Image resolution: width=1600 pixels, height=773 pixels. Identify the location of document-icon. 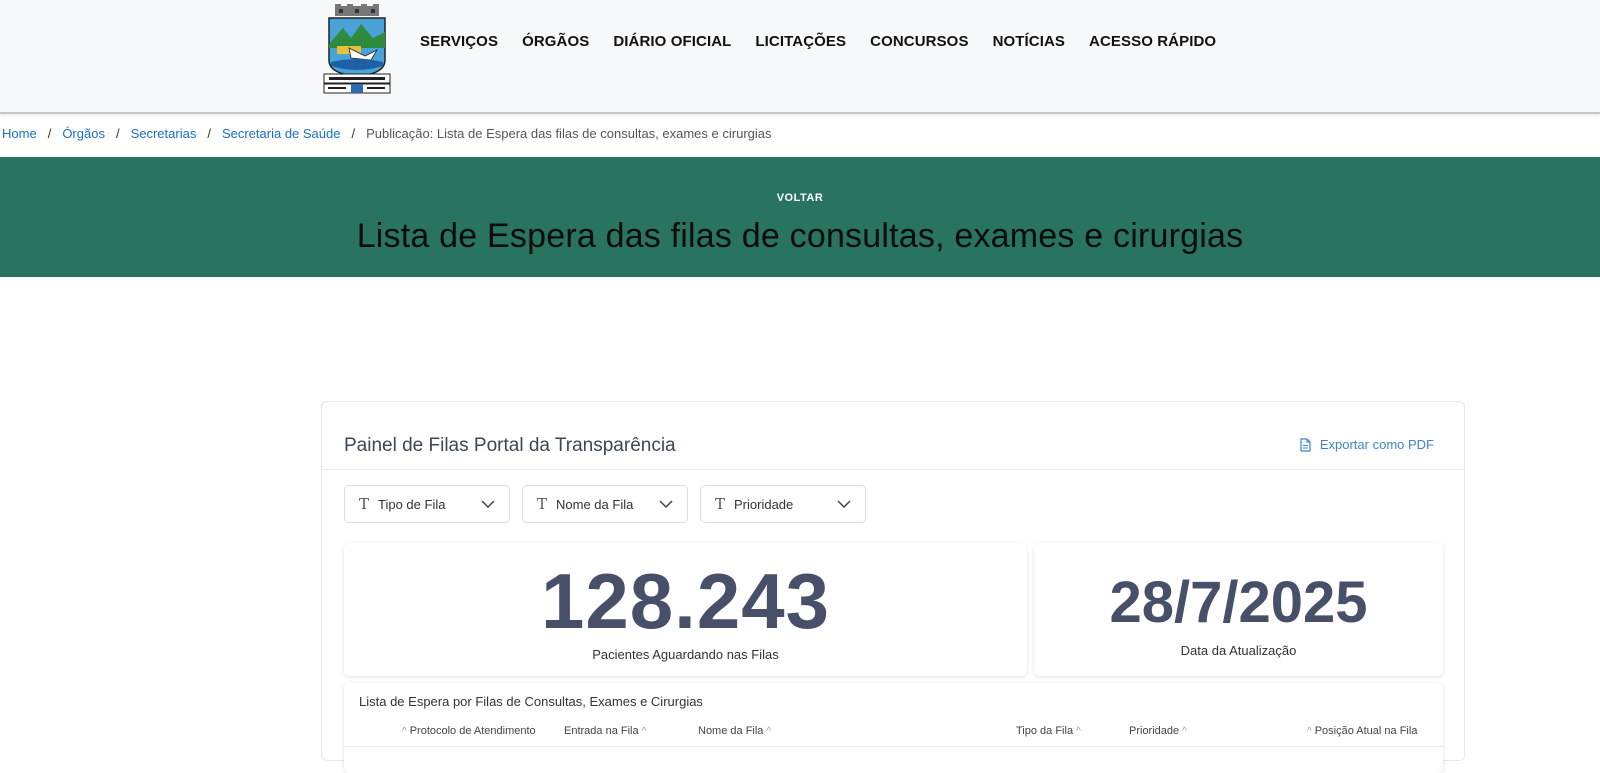
(1305, 444).